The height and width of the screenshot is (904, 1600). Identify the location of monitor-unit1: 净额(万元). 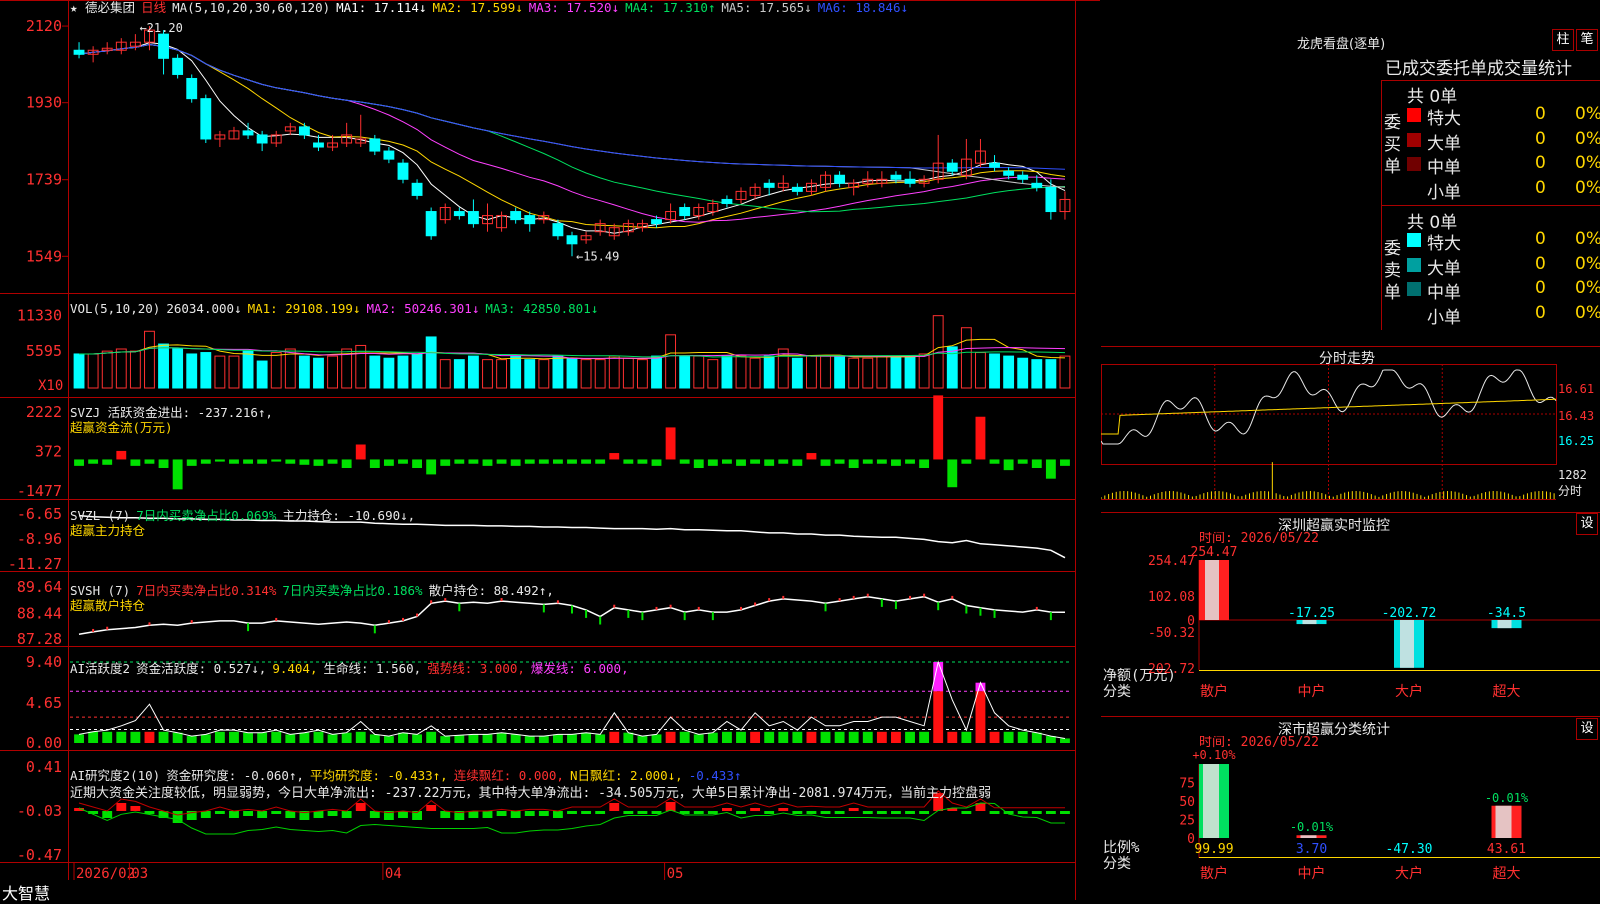
(1139, 676).